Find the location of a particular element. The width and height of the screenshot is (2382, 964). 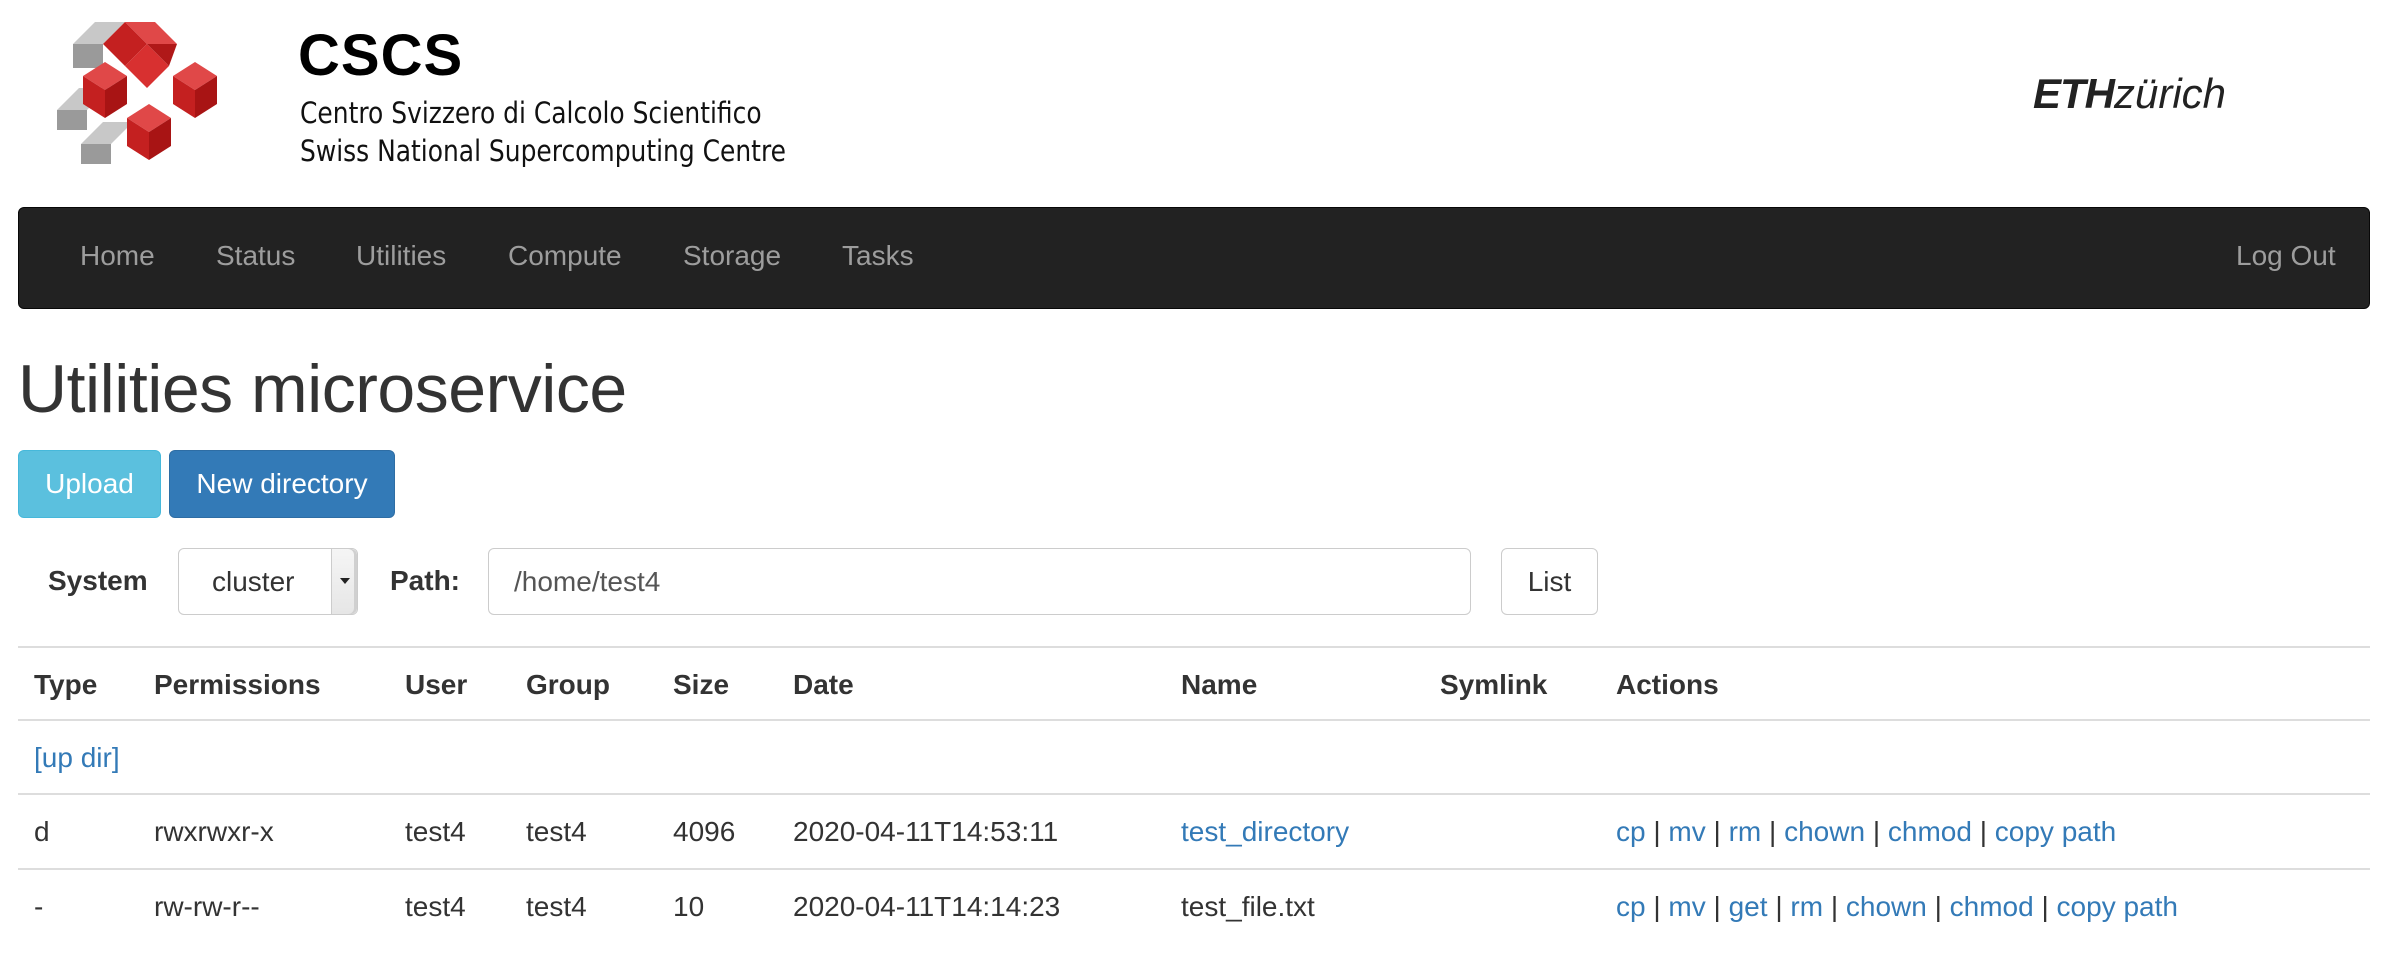

eth-zurich-logo: ETHzürich is located at coordinates (2129, 94).